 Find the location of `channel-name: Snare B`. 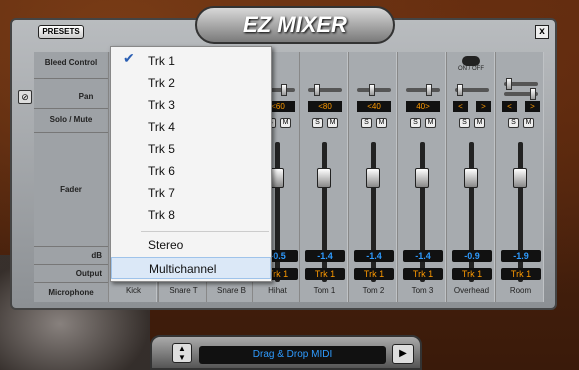

channel-name: Snare B is located at coordinates (231, 290).